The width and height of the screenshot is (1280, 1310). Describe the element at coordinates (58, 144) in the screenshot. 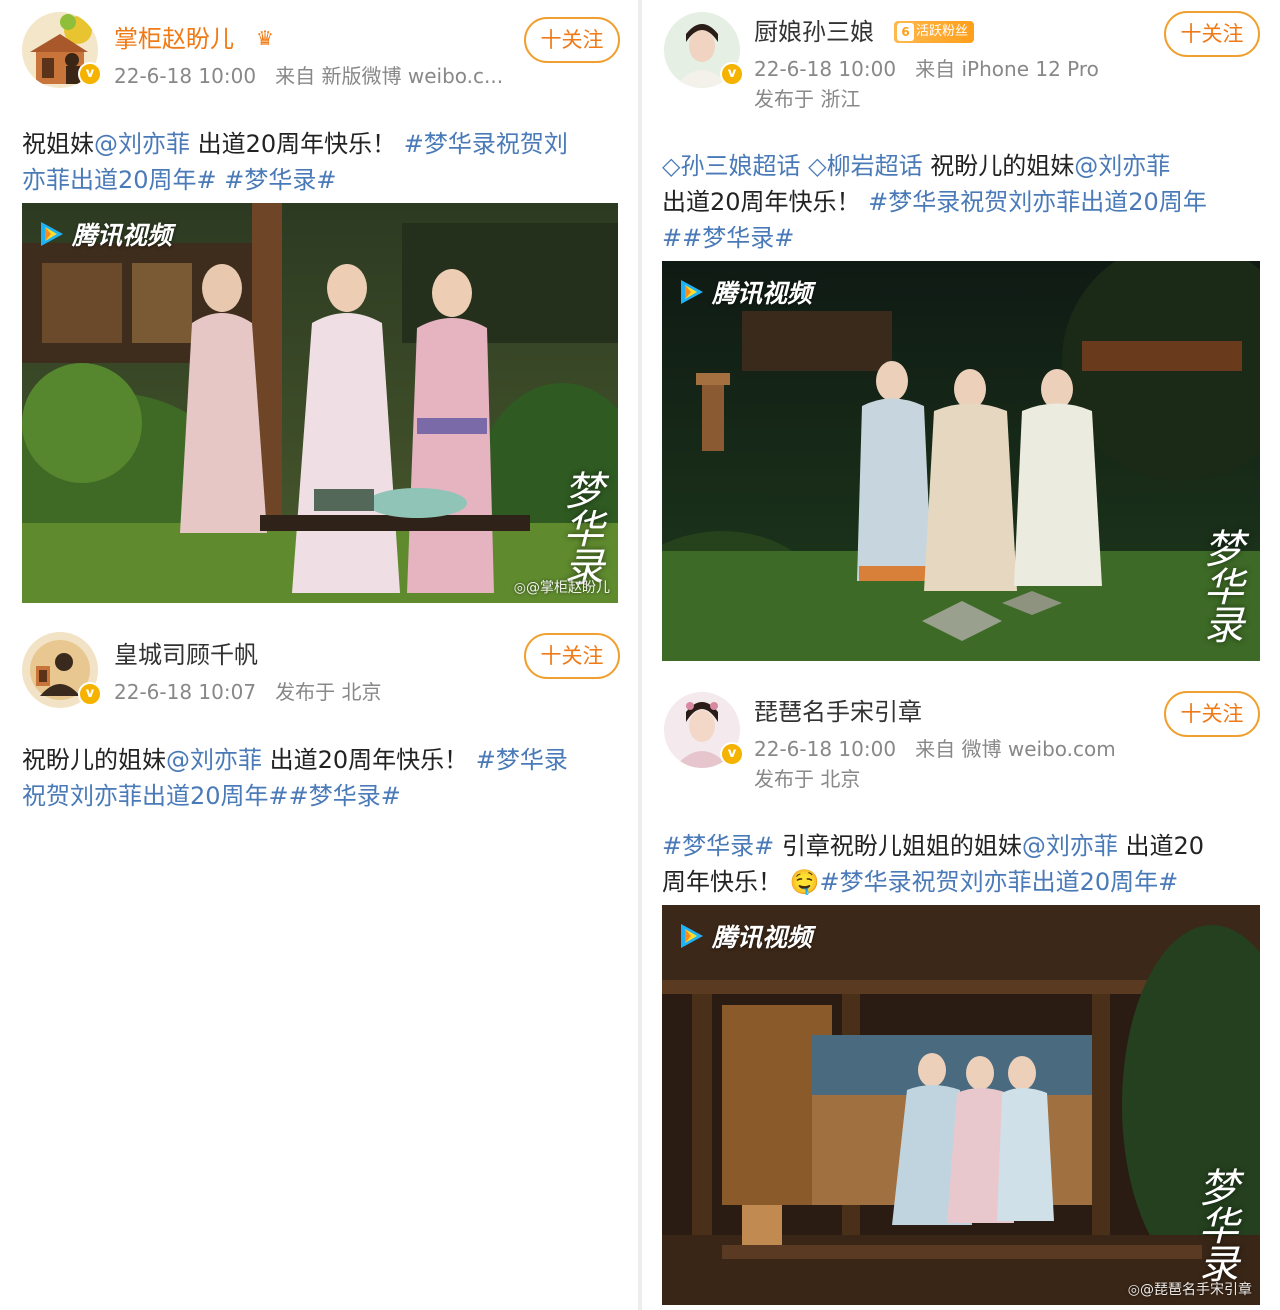

I see `post-text: 祝姐妹` at that location.